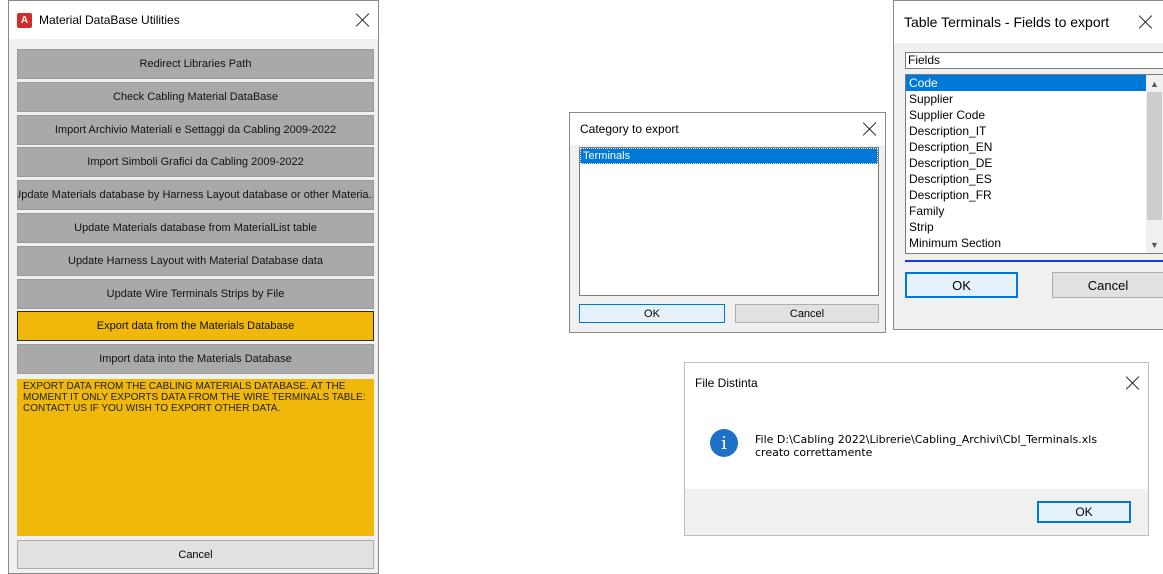  I want to click on main-cancel-button: Cancel, so click(195, 554).